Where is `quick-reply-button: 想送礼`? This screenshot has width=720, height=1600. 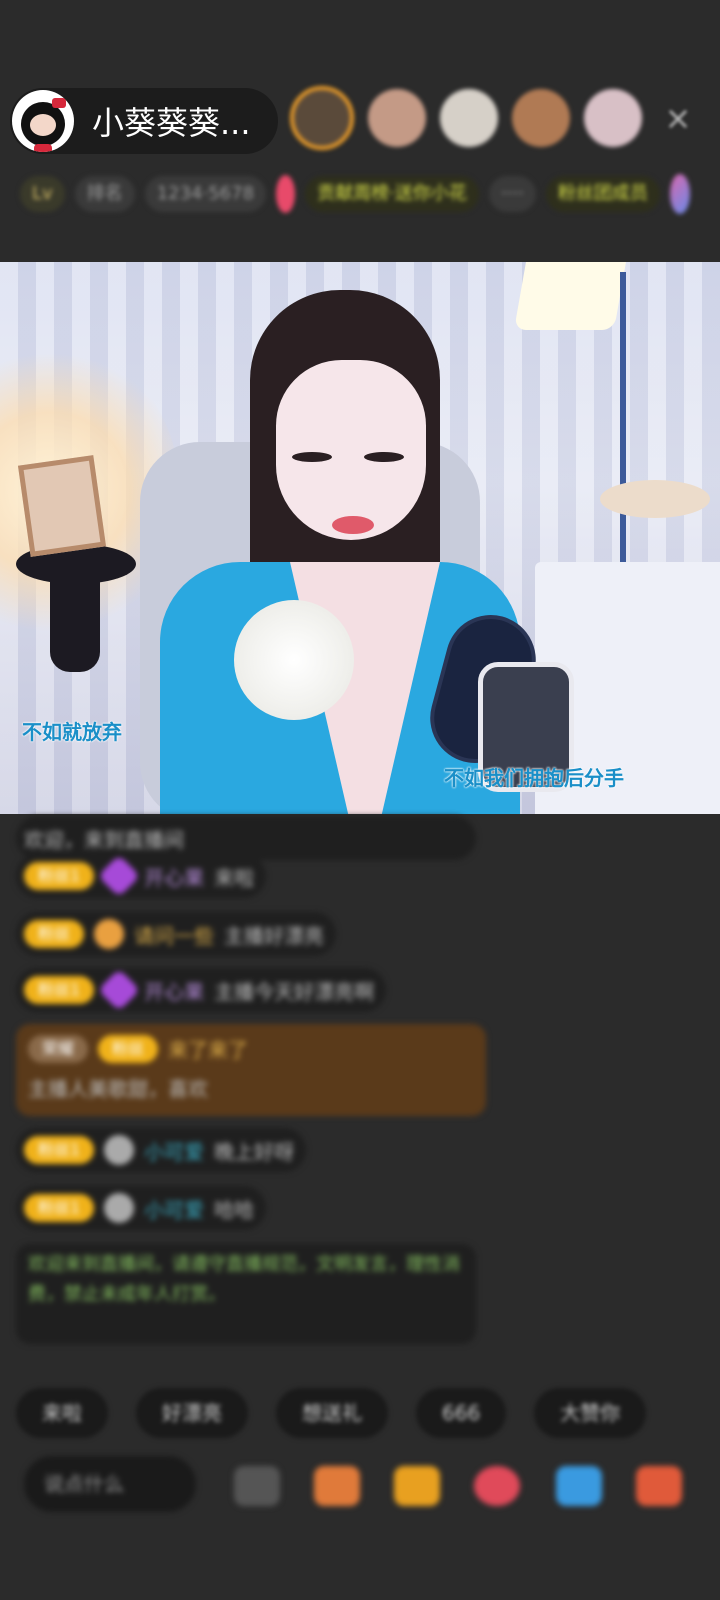 quick-reply-button: 想送礼 is located at coordinates (332, 1413).